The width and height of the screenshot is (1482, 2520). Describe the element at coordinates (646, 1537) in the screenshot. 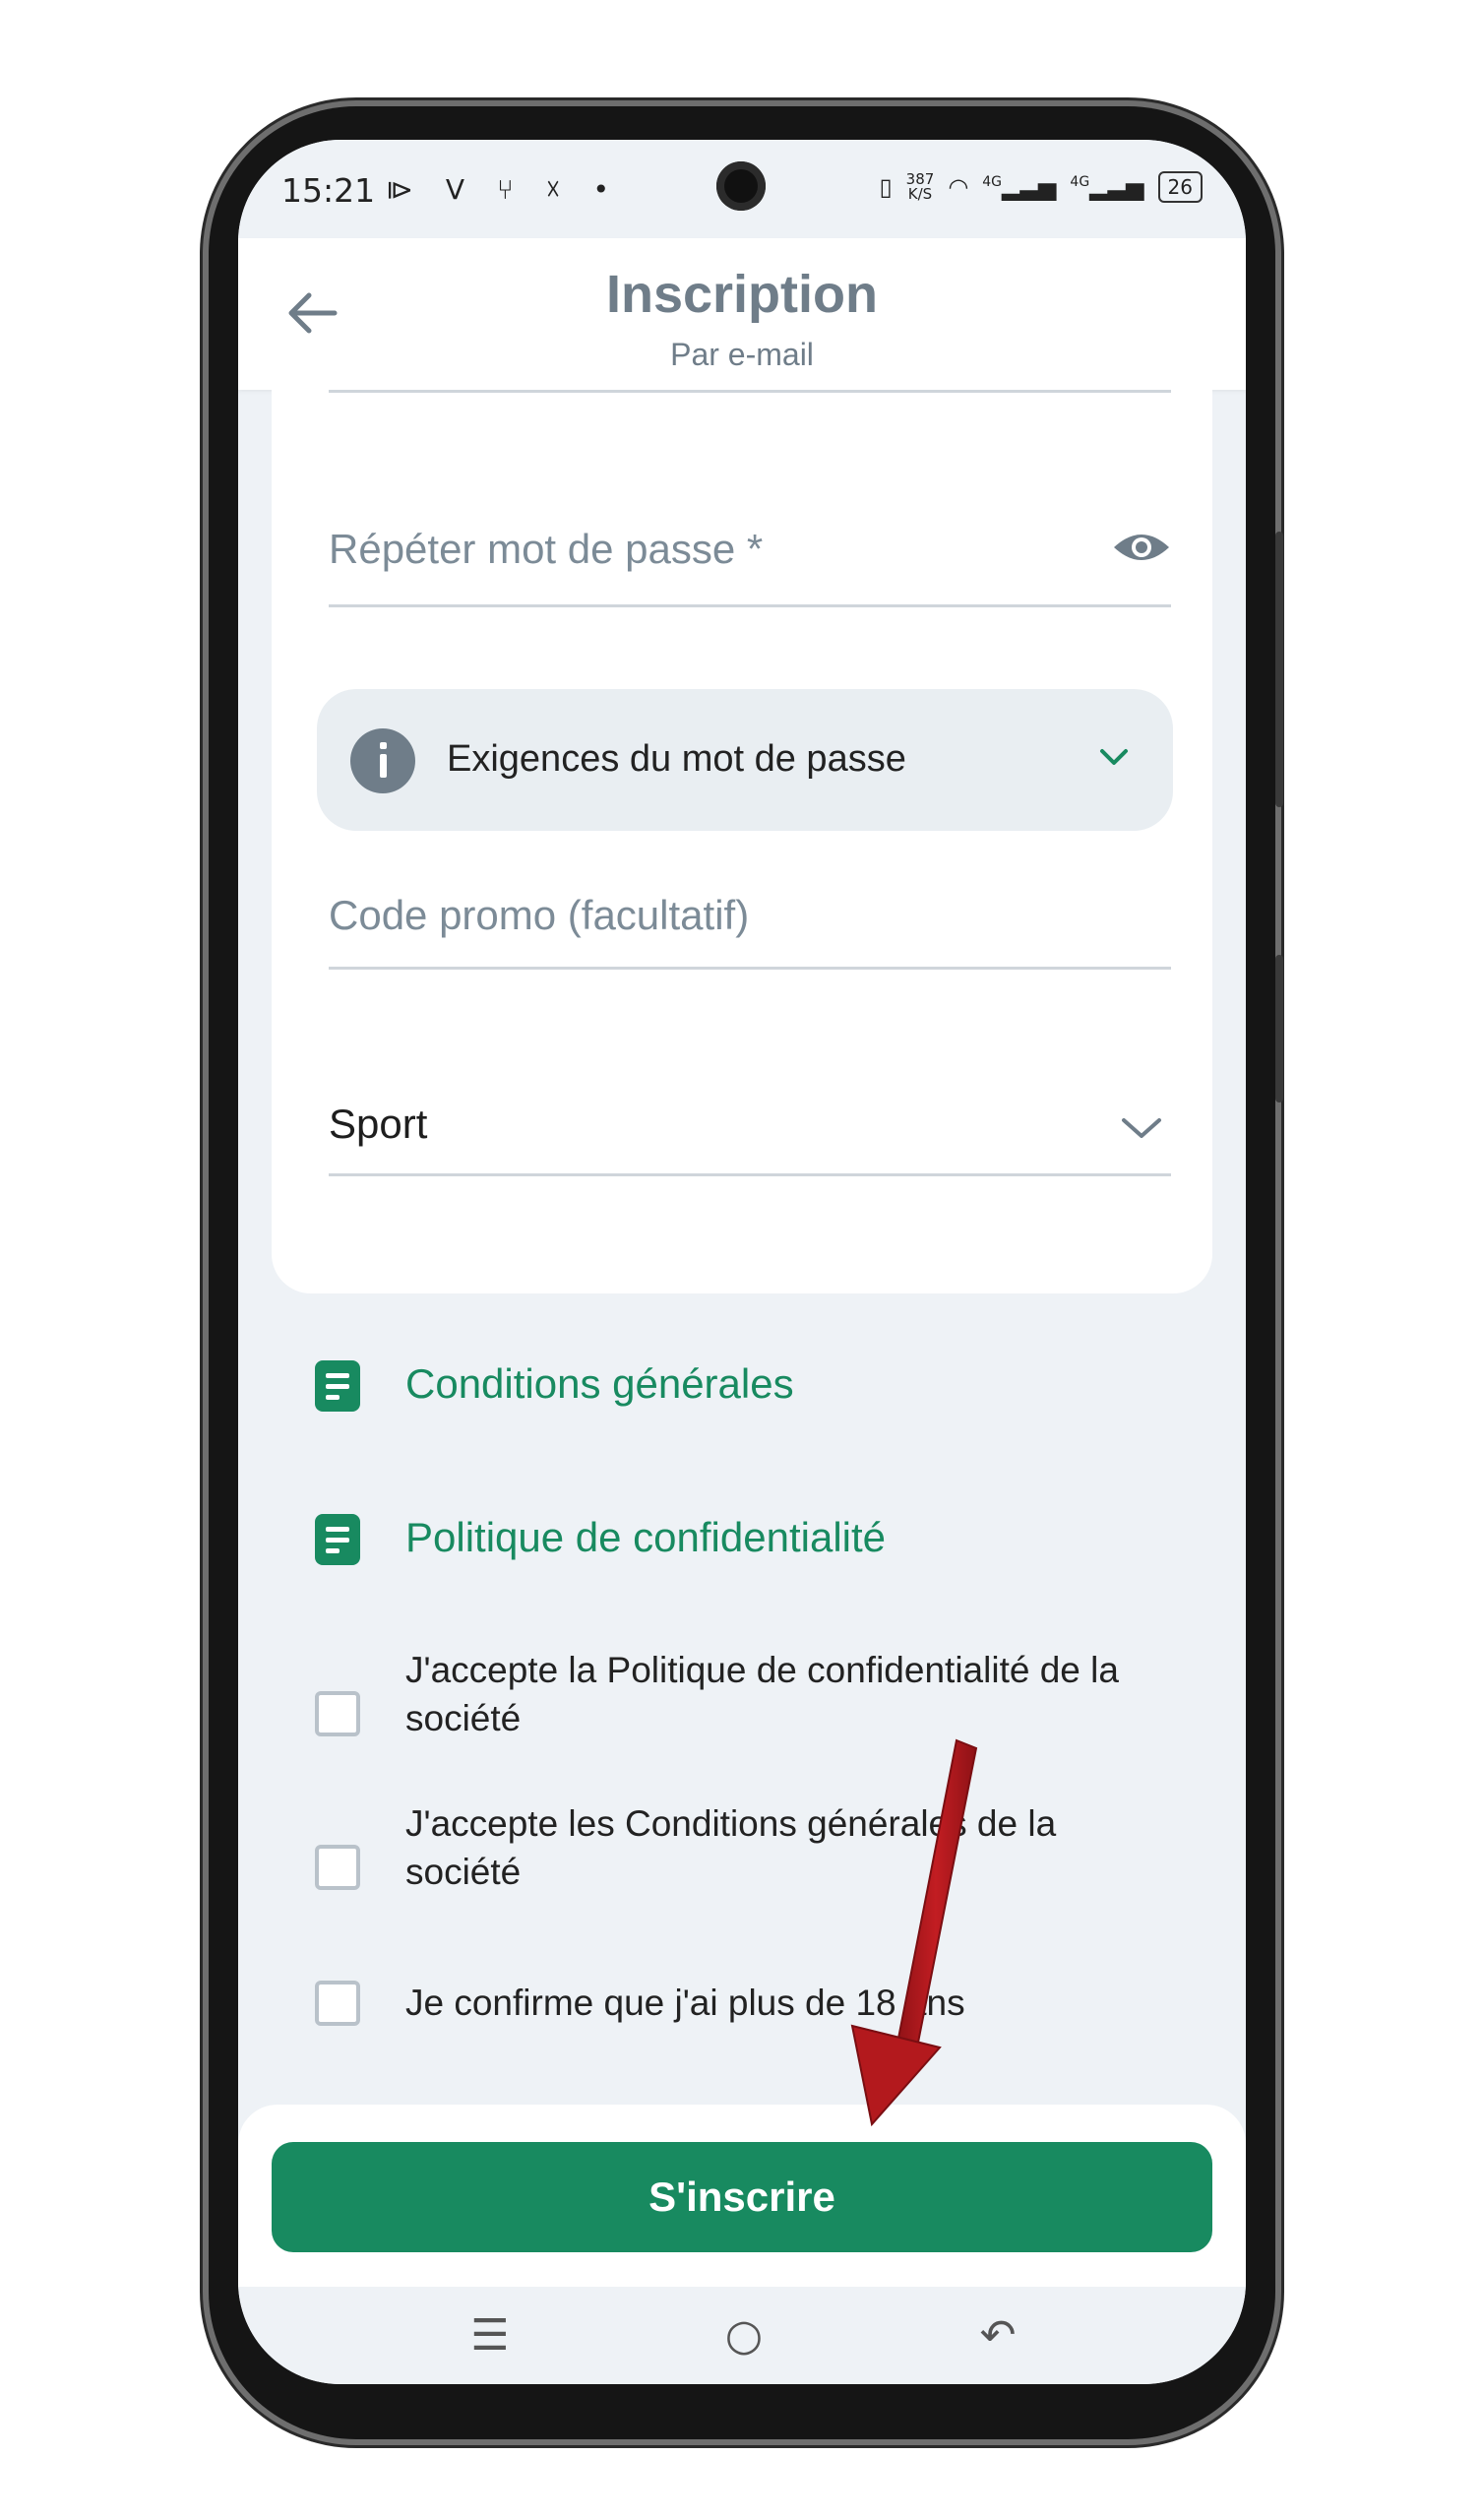

I see `privacy-link-label: Politique de confidentialité` at that location.